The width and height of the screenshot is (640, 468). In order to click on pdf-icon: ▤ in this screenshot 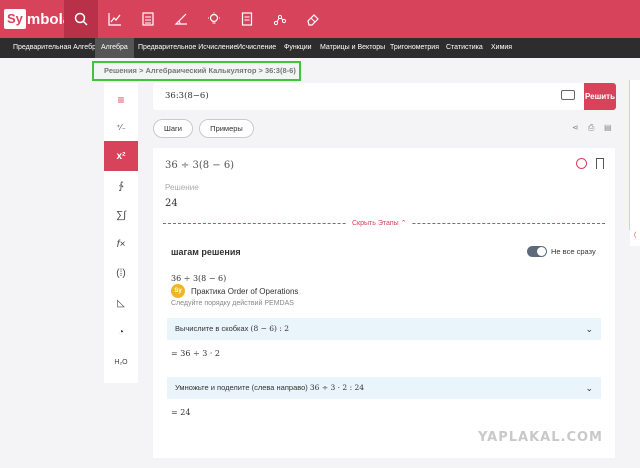, I will do `click(608, 127)`.